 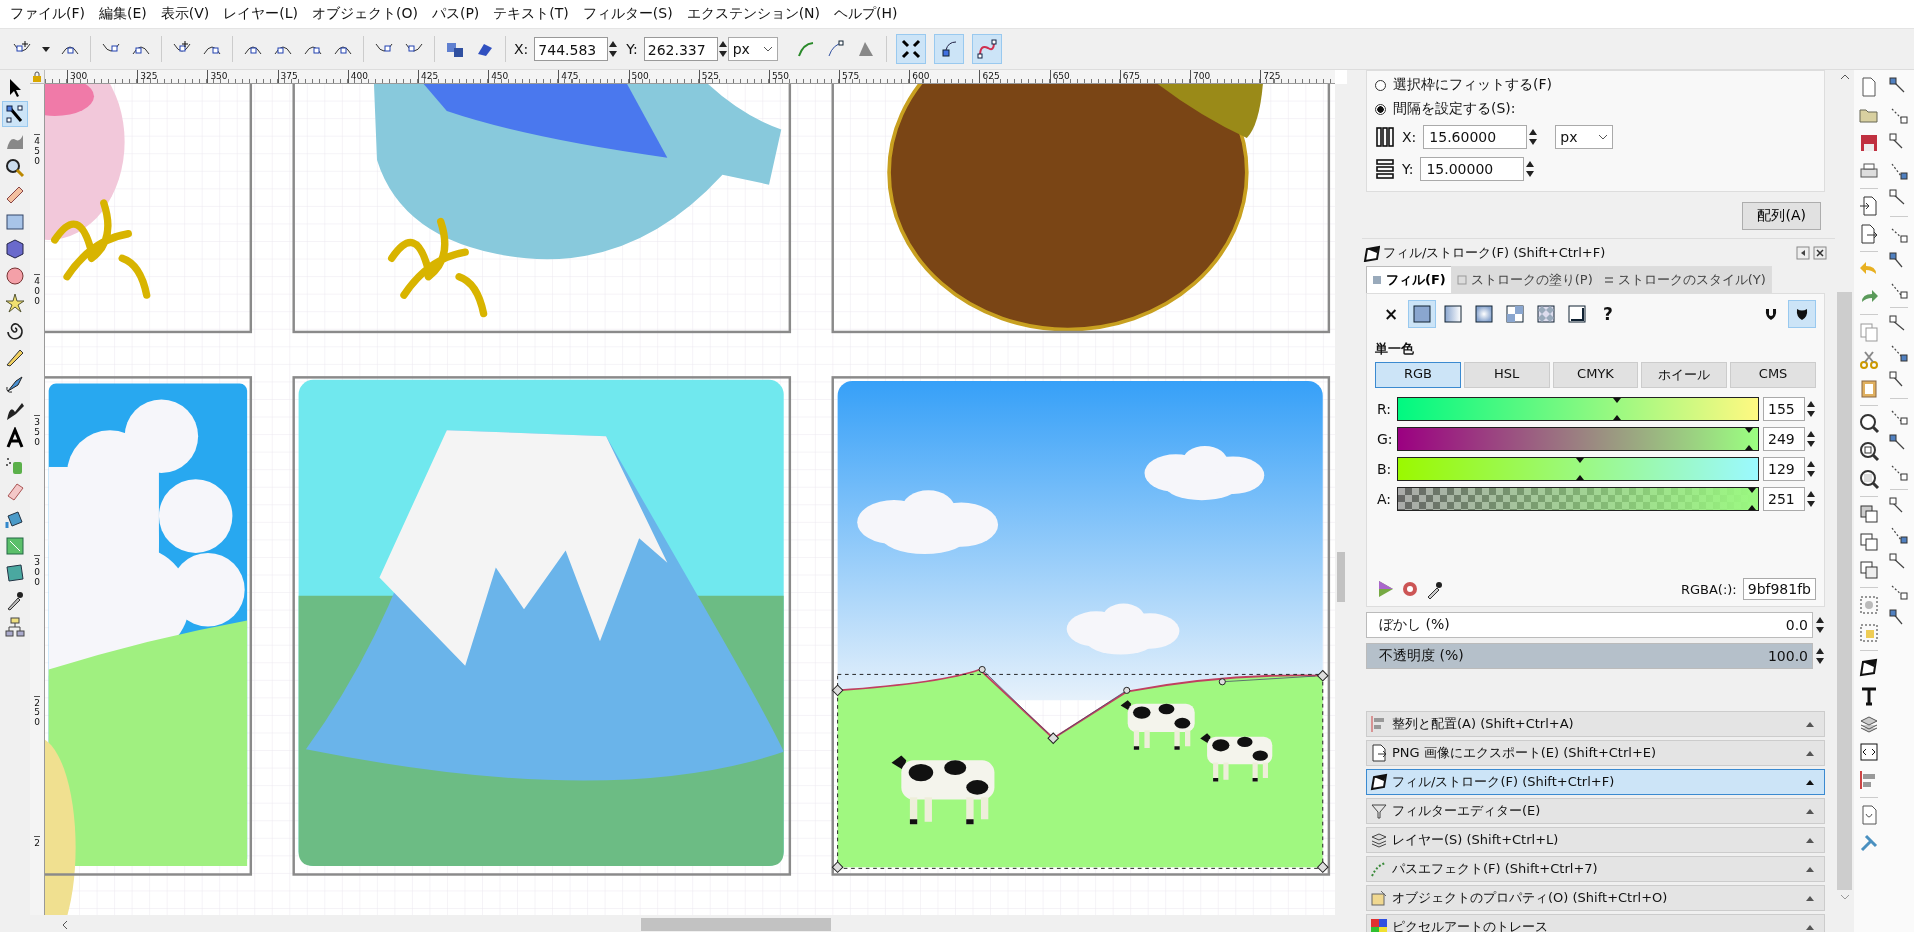 I want to click on menu-item: オブジェクト(O), so click(x=365, y=14).